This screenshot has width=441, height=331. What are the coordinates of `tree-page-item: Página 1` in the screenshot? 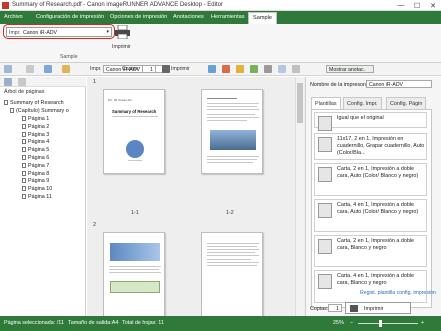 It's located at (35, 119).